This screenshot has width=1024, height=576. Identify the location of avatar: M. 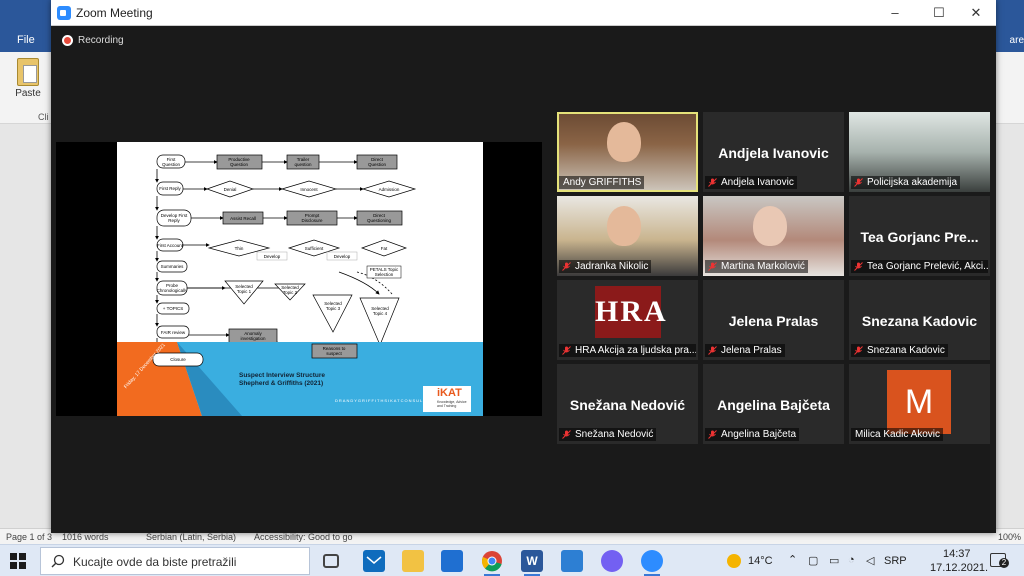
(919, 402).